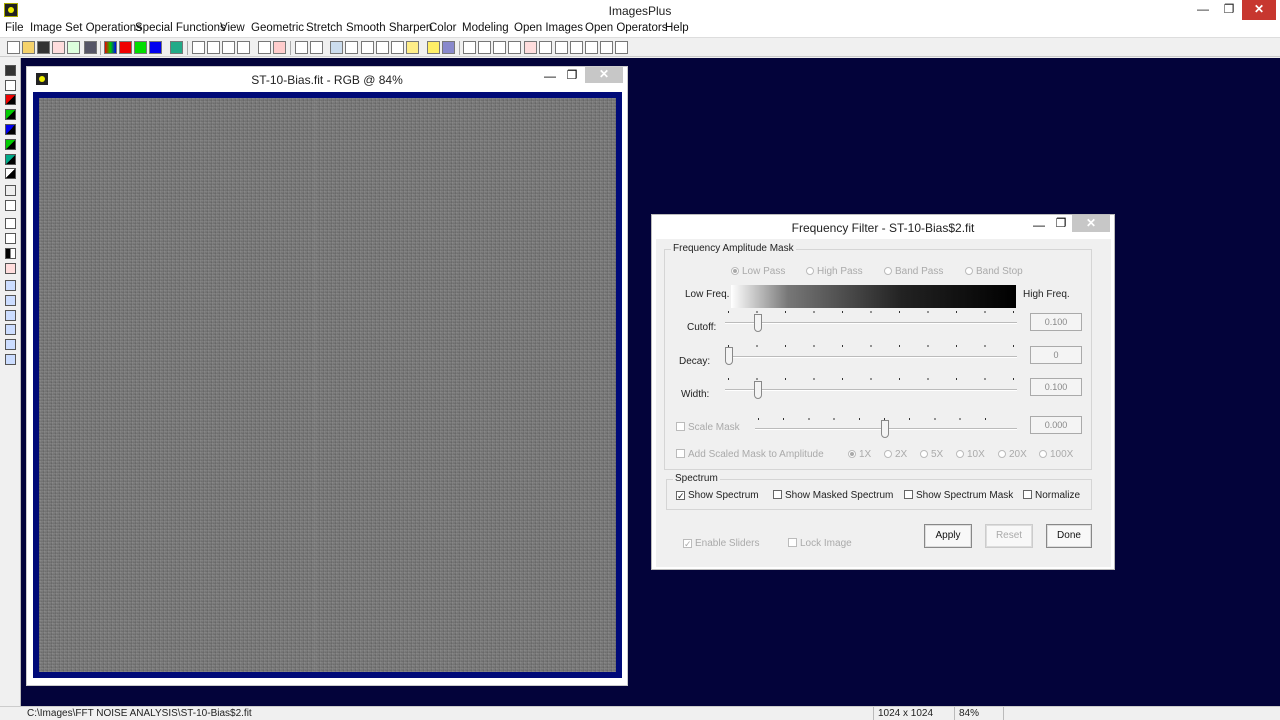 This screenshot has width=1280, height=720. What do you see at coordinates (621, 47) in the screenshot?
I see `frame-tiny-icon` at bounding box center [621, 47].